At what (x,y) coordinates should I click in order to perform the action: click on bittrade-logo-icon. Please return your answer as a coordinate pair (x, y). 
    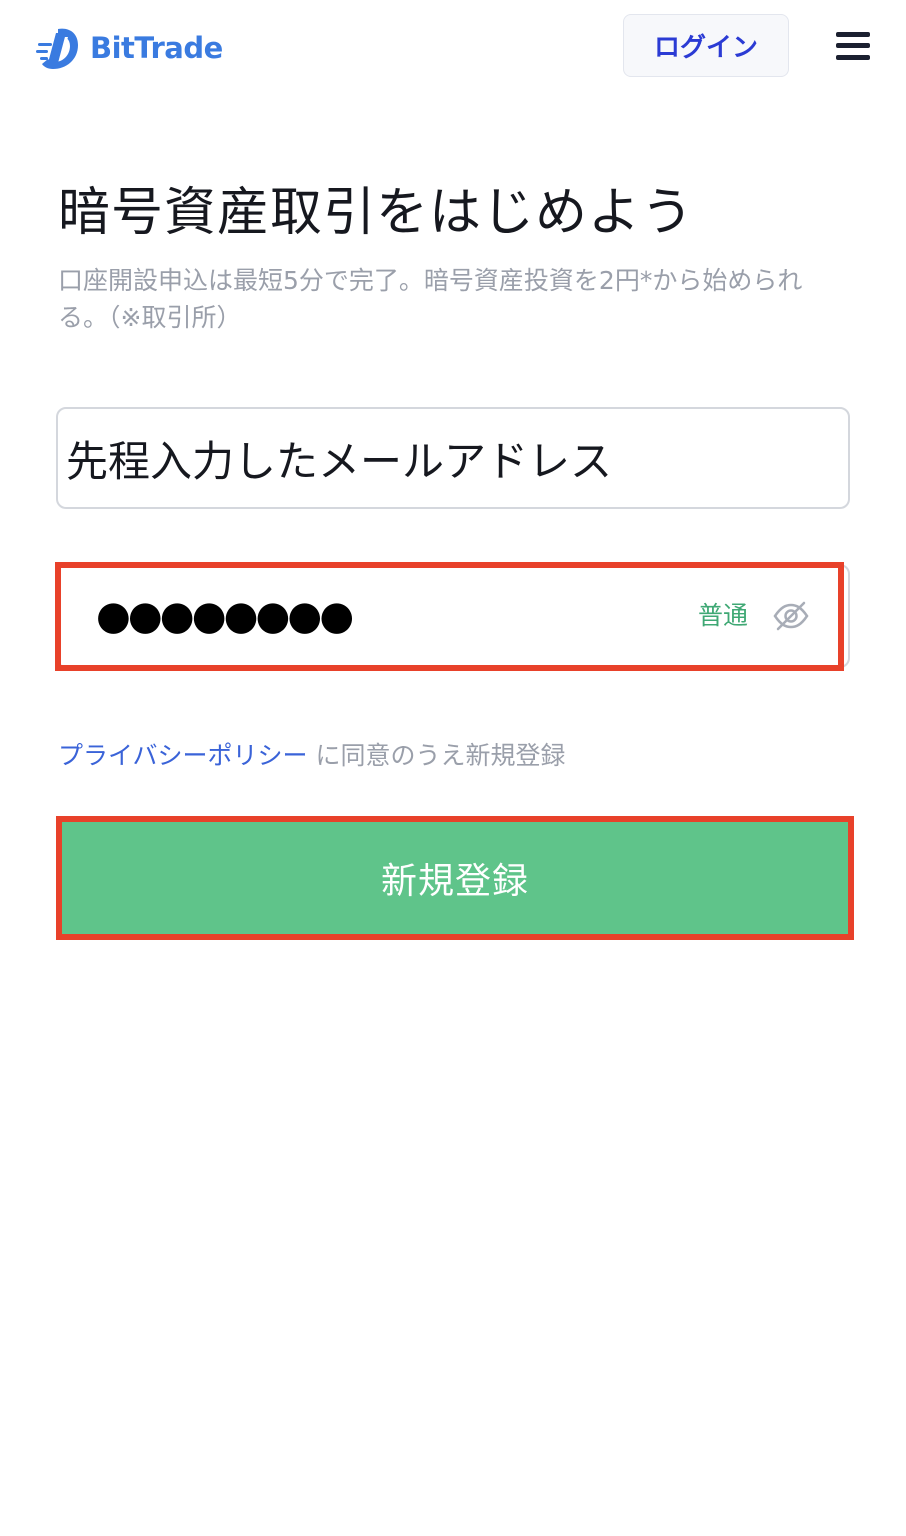
    Looking at the image, I should click on (57, 48).